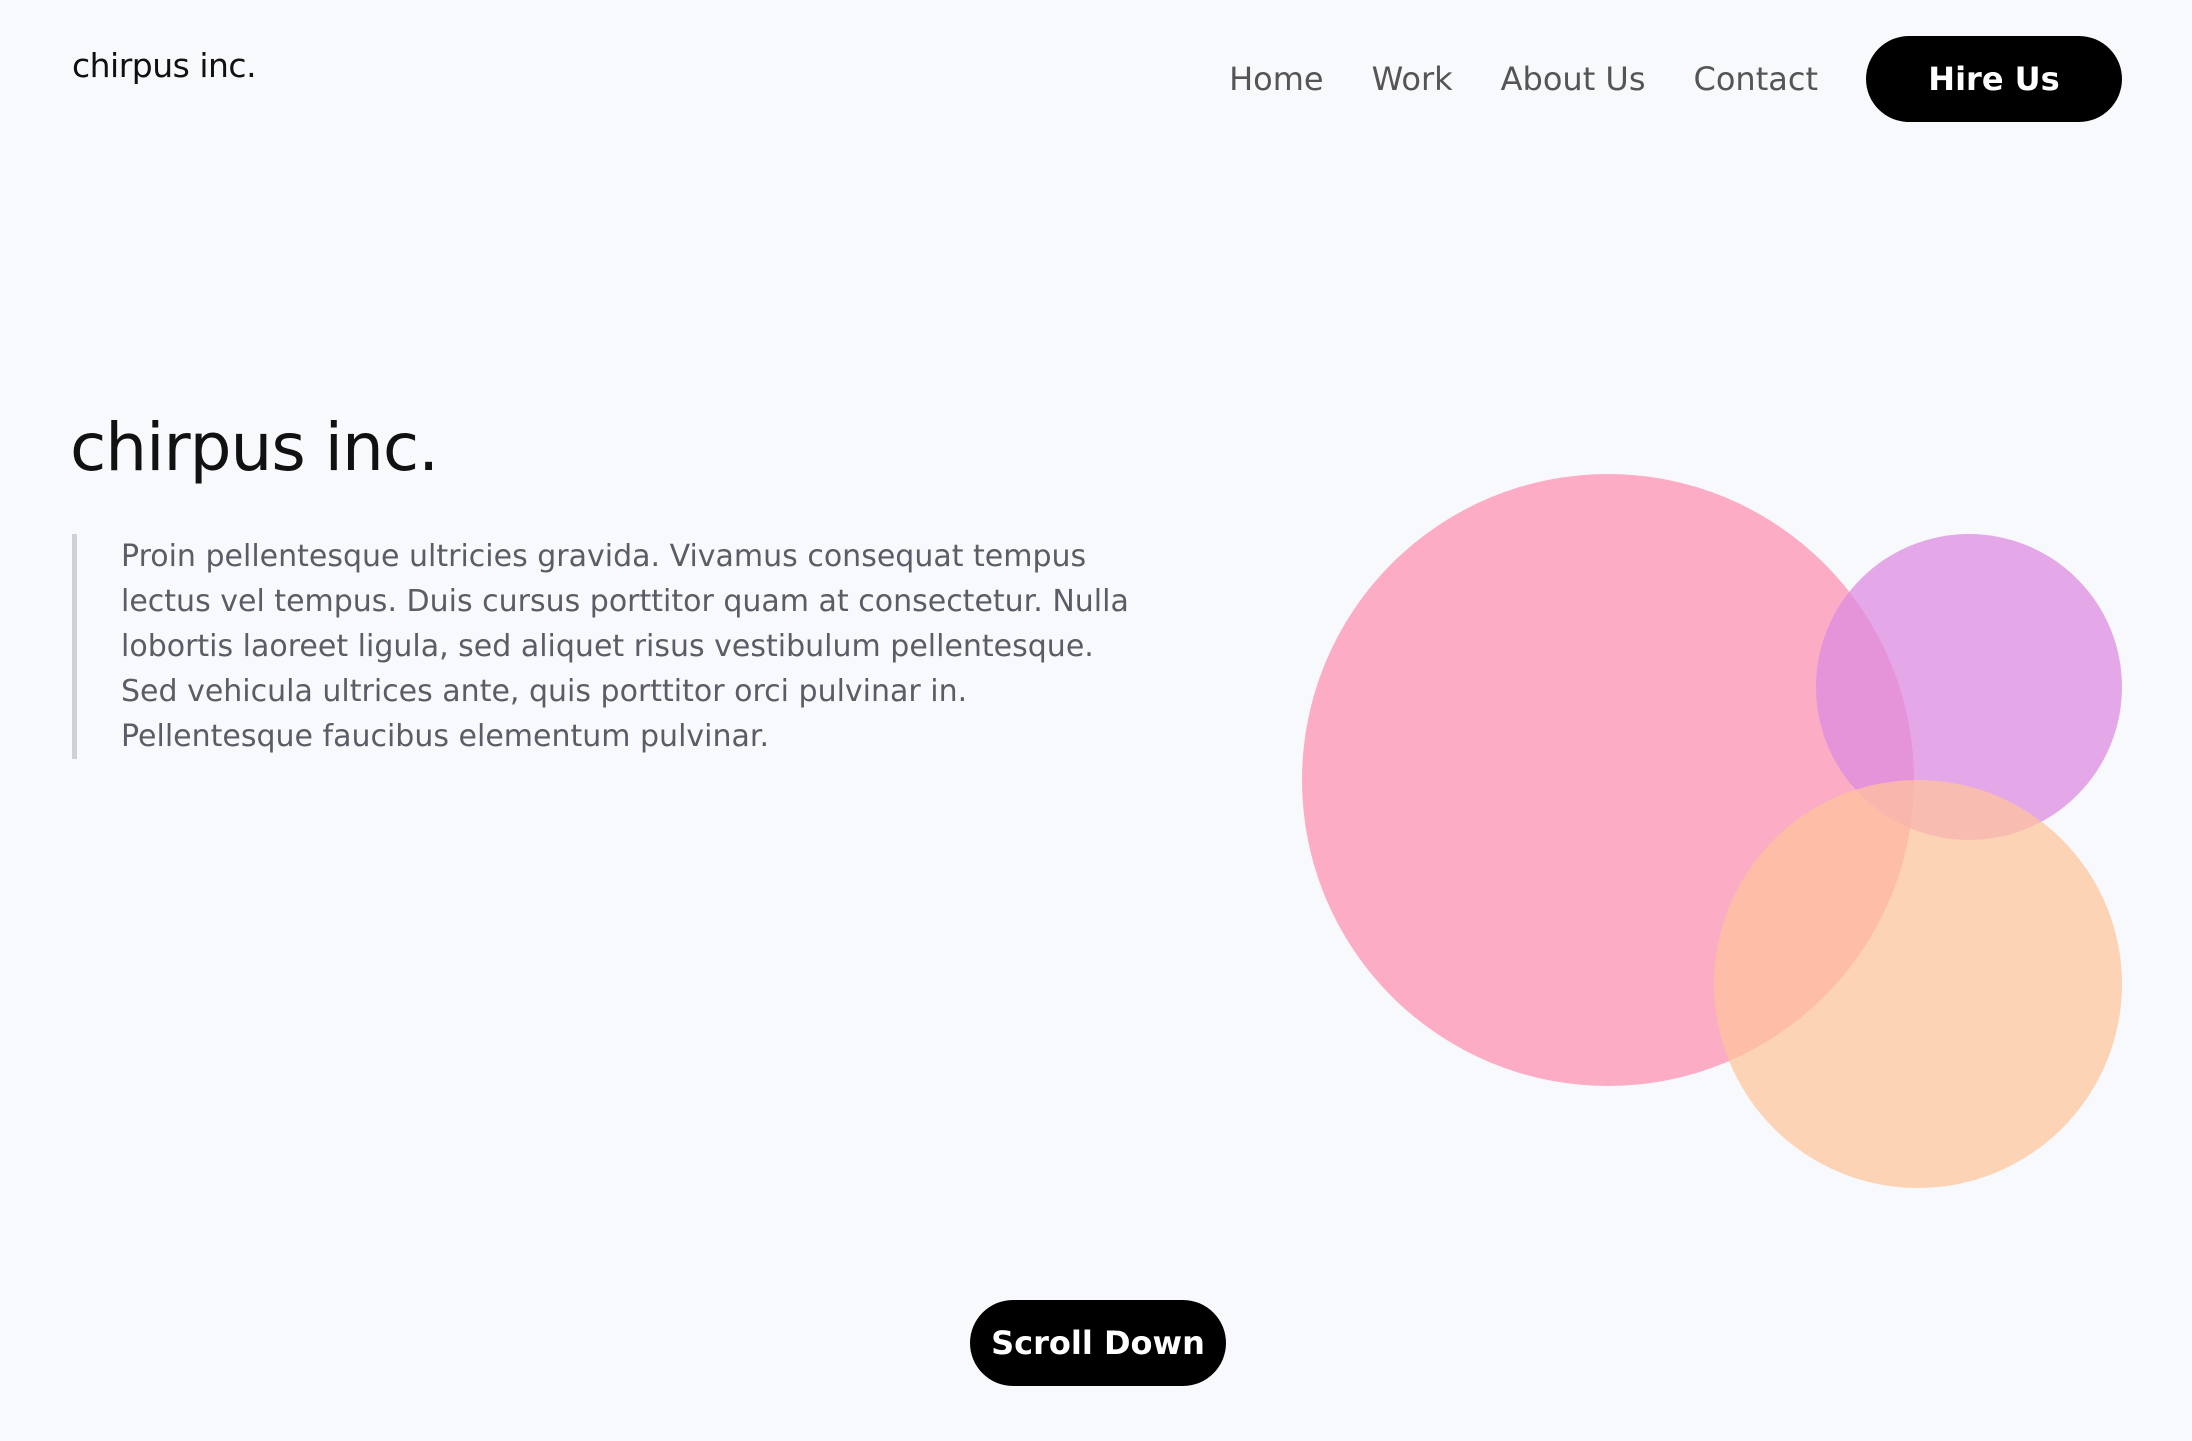 The width and height of the screenshot is (2192, 1441). What do you see at coordinates (1756, 79) in the screenshot?
I see `nav-link-contact: Contact` at bounding box center [1756, 79].